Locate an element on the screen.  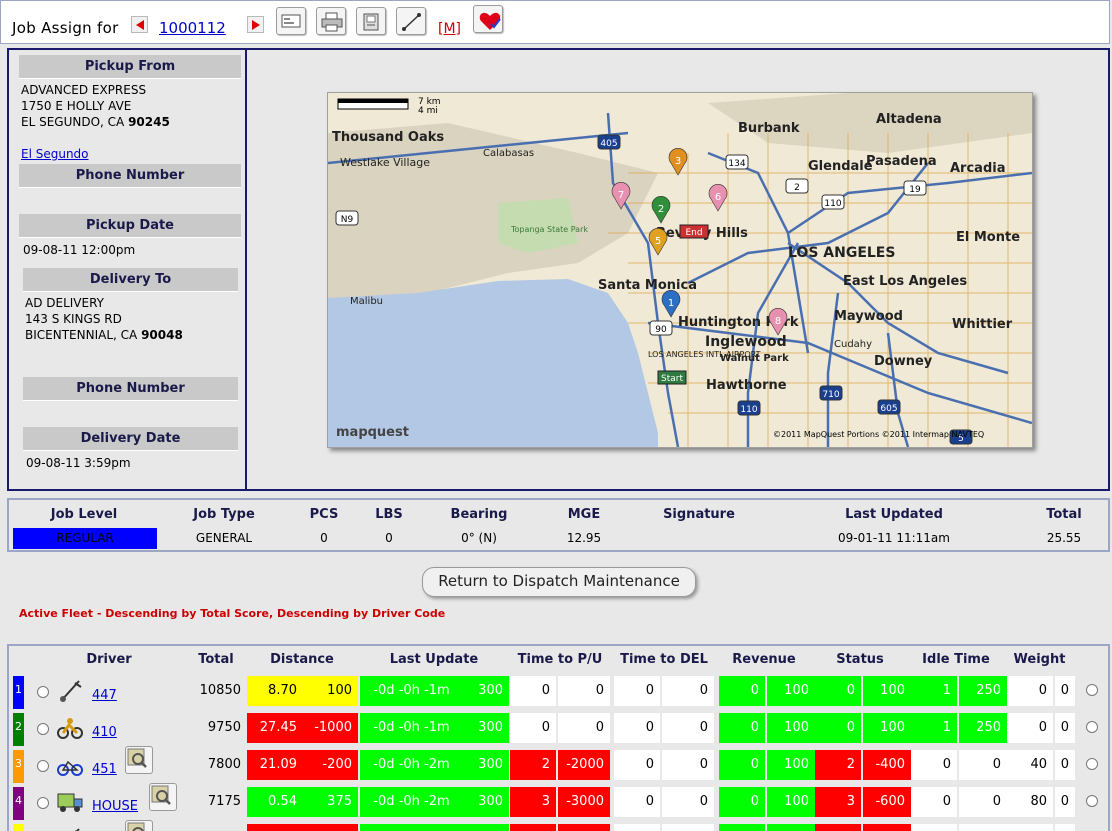
svg-text: 405 is located at coordinates (608, 144).